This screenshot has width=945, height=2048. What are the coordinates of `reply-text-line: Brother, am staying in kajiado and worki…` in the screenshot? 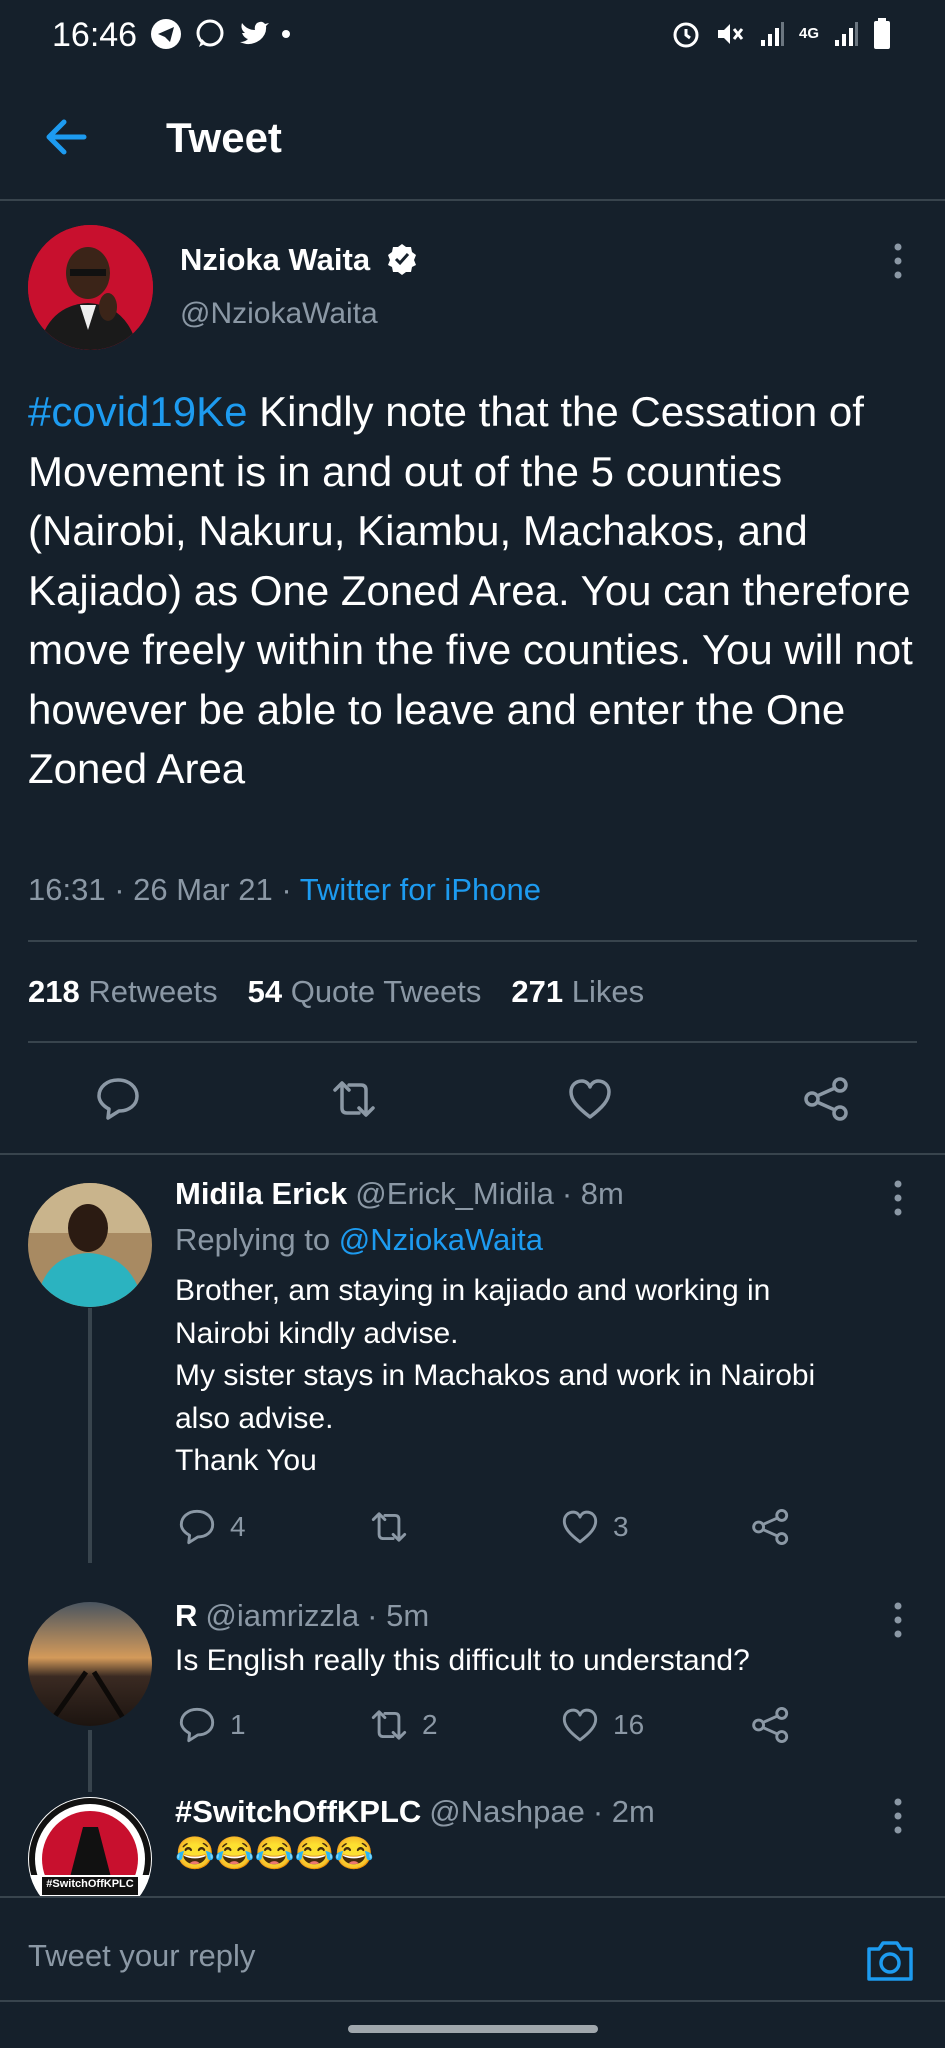 It's located at (473, 1290).